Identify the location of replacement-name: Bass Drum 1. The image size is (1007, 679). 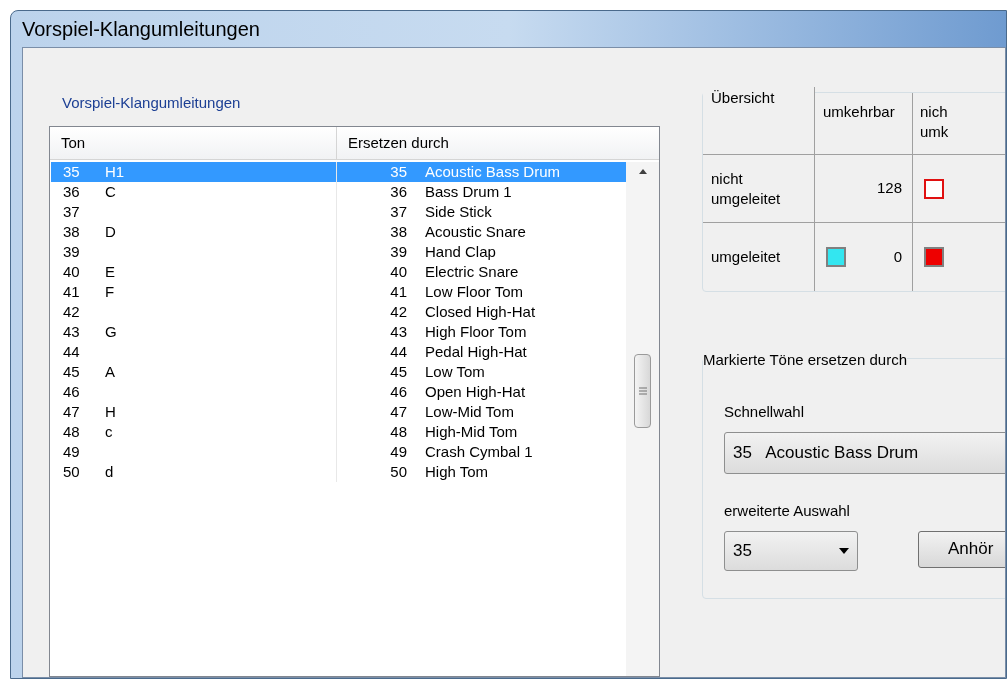
(468, 191).